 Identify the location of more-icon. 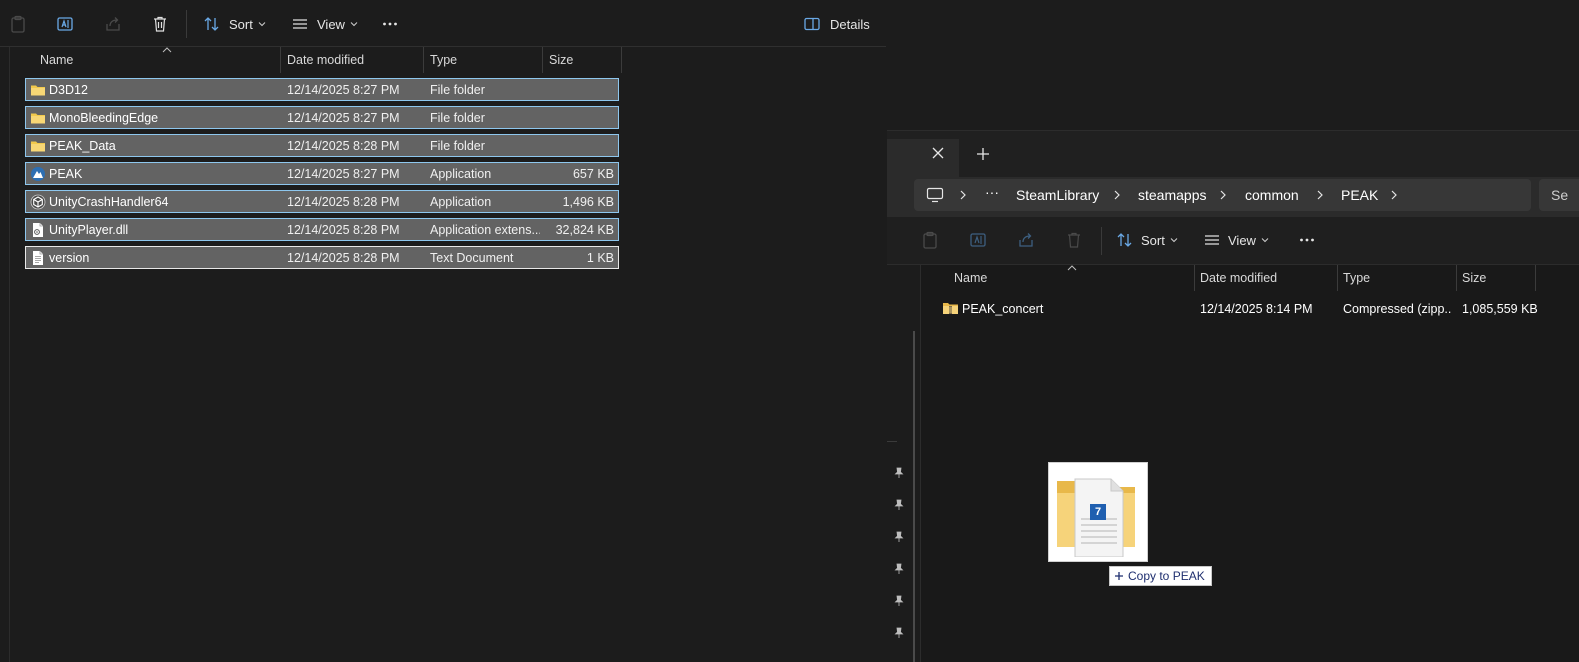
(390, 24).